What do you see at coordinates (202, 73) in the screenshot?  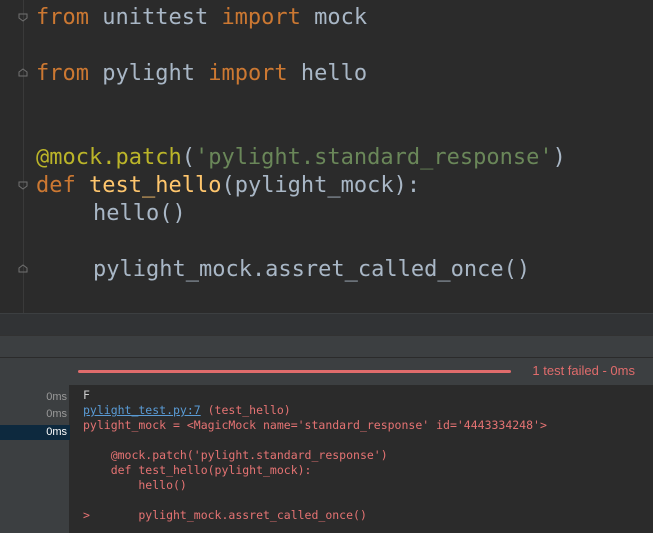 I see `code-line-2: from pylight import hello` at bounding box center [202, 73].